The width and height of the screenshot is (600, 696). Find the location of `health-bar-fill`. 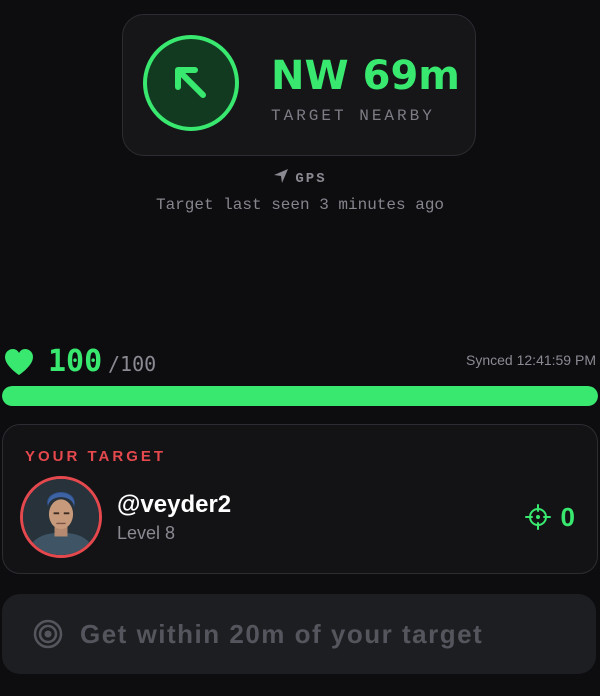

health-bar-fill is located at coordinates (300, 396).